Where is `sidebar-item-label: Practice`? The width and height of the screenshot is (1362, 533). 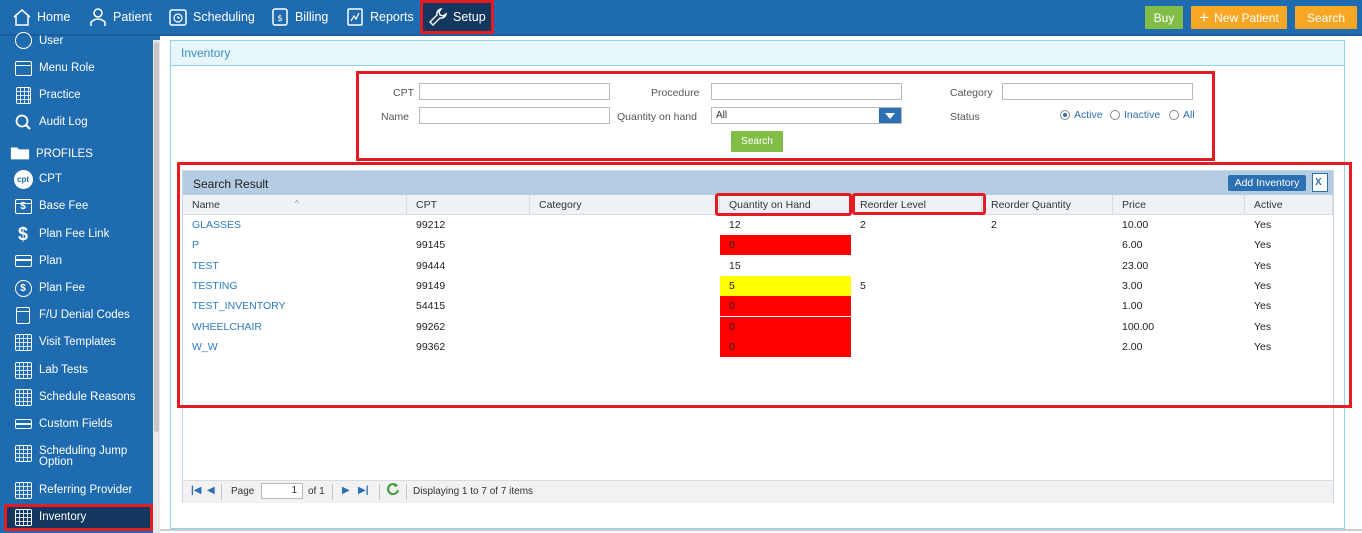 sidebar-item-label: Practice is located at coordinates (60, 95).